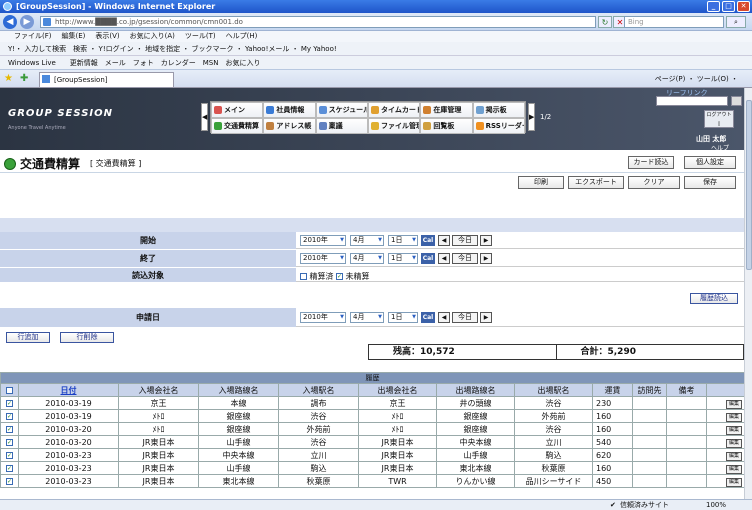  I want to click on maximize-button: □, so click(728, 6).